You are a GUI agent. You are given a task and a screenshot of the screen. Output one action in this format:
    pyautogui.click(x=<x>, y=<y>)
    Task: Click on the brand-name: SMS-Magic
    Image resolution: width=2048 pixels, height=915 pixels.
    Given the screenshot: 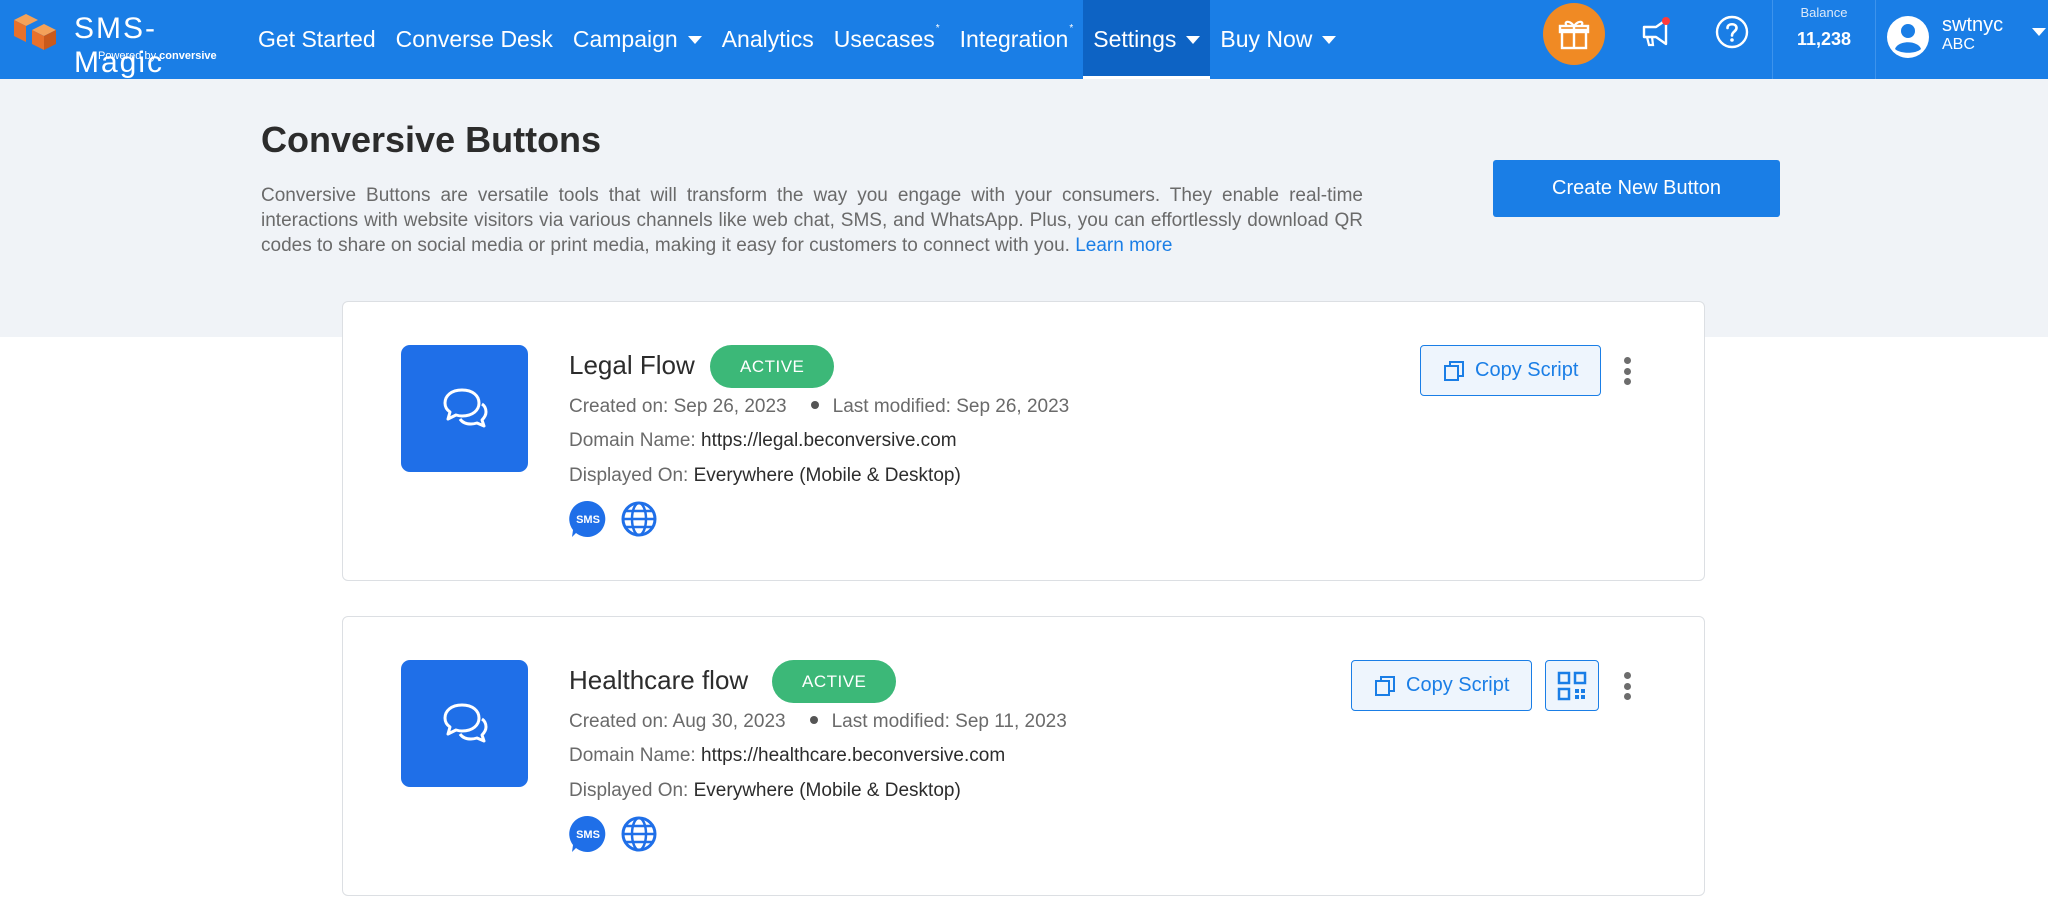 What is the action you would take?
    pyautogui.click(x=119, y=45)
    